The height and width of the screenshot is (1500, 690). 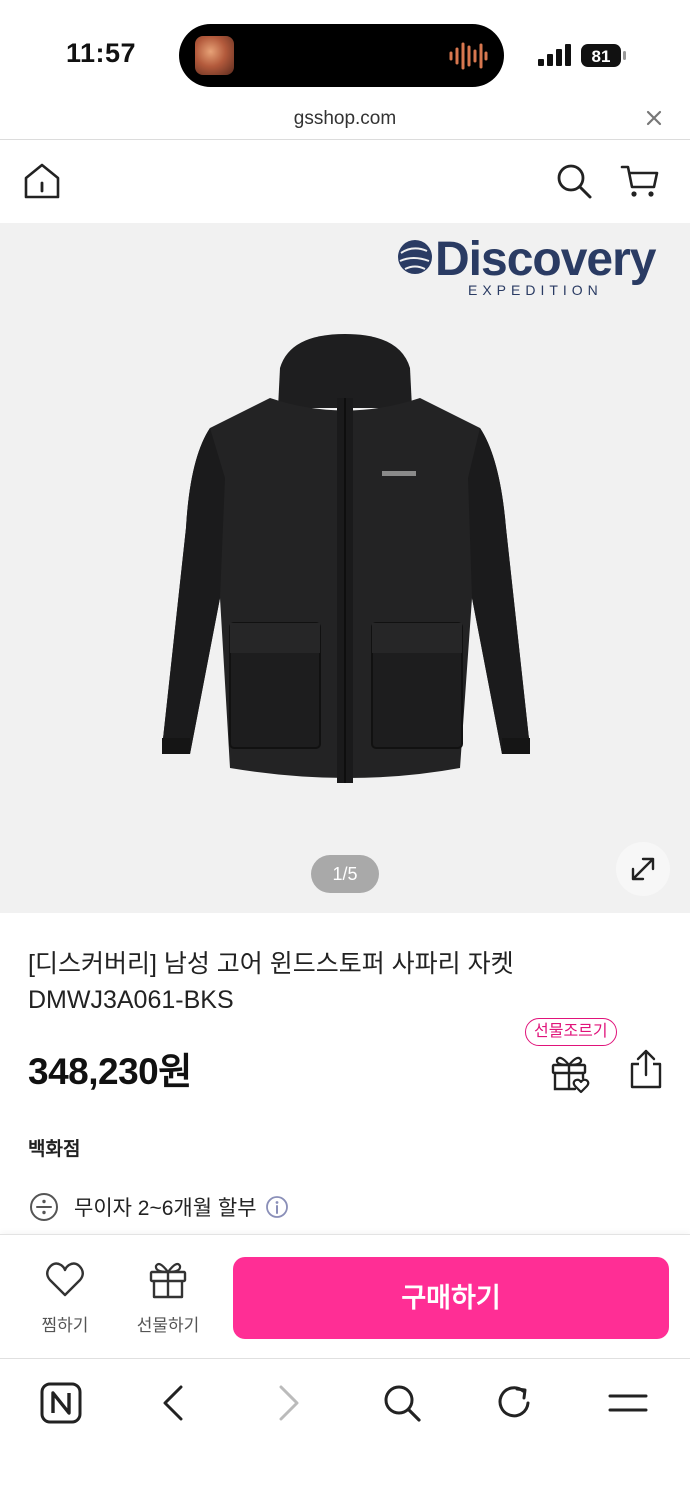 What do you see at coordinates (546, 259) in the screenshot?
I see `brand-name: Discovery` at bounding box center [546, 259].